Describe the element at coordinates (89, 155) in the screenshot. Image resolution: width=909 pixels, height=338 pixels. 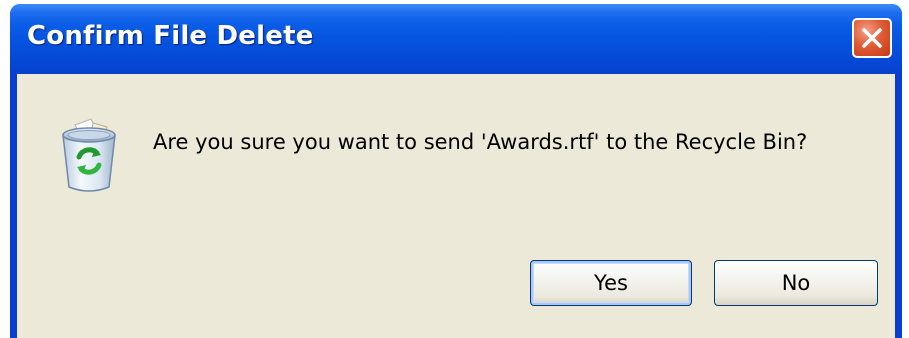
I see `recycle-bin-icon` at that location.